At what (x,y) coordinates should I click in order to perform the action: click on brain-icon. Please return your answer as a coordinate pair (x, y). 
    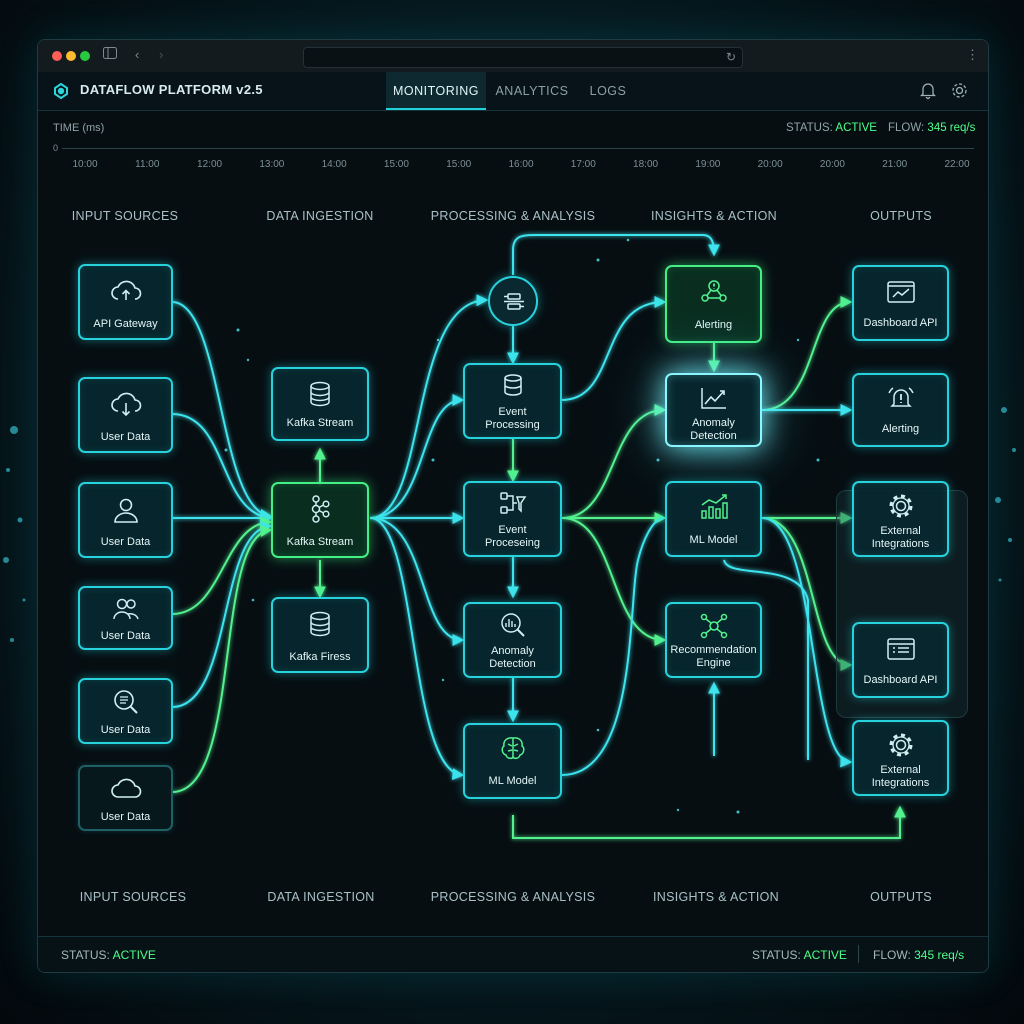
    Looking at the image, I should click on (513, 750).